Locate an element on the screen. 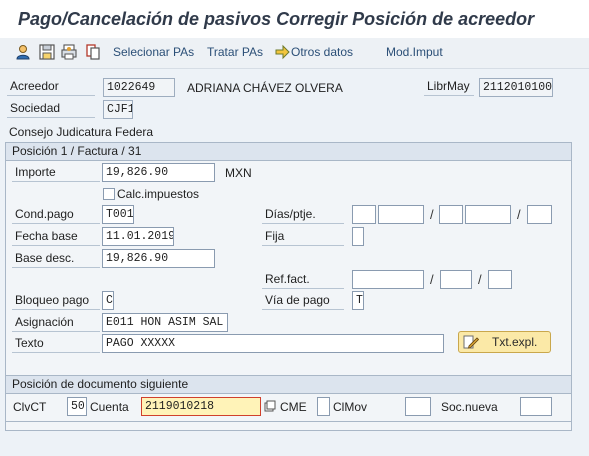 The width and height of the screenshot is (589, 456). dias-2-field is located at coordinates (451, 214).